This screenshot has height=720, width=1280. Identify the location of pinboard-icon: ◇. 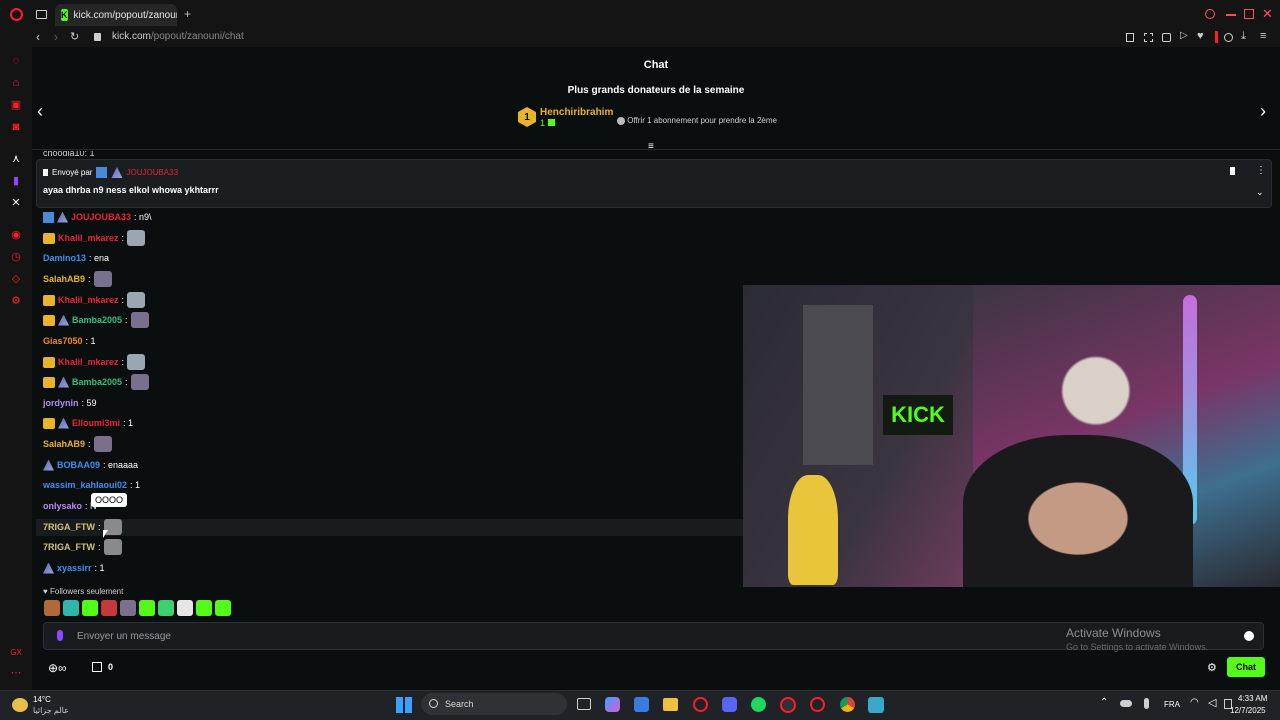
(16, 279).